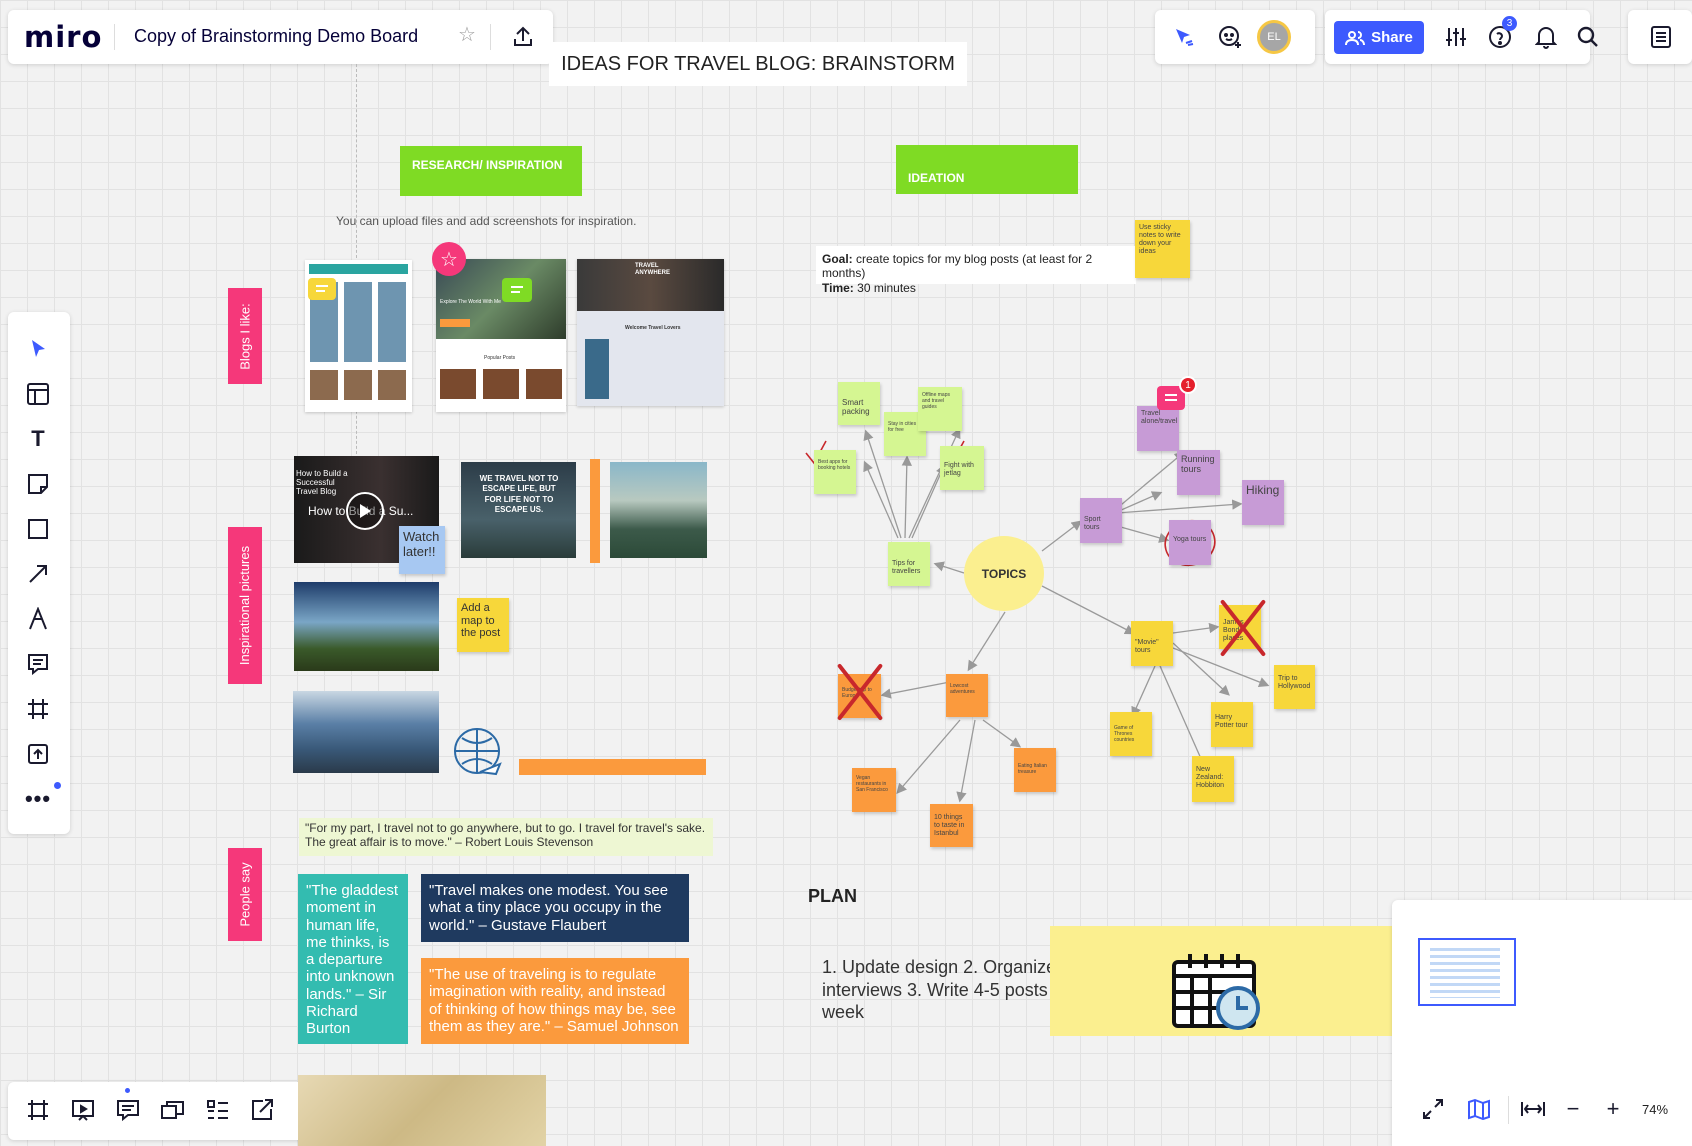 This screenshot has height=1146, width=1692. Describe the element at coordinates (1613, 1109) in the screenshot. I see `zoom-in-icon: +` at that location.